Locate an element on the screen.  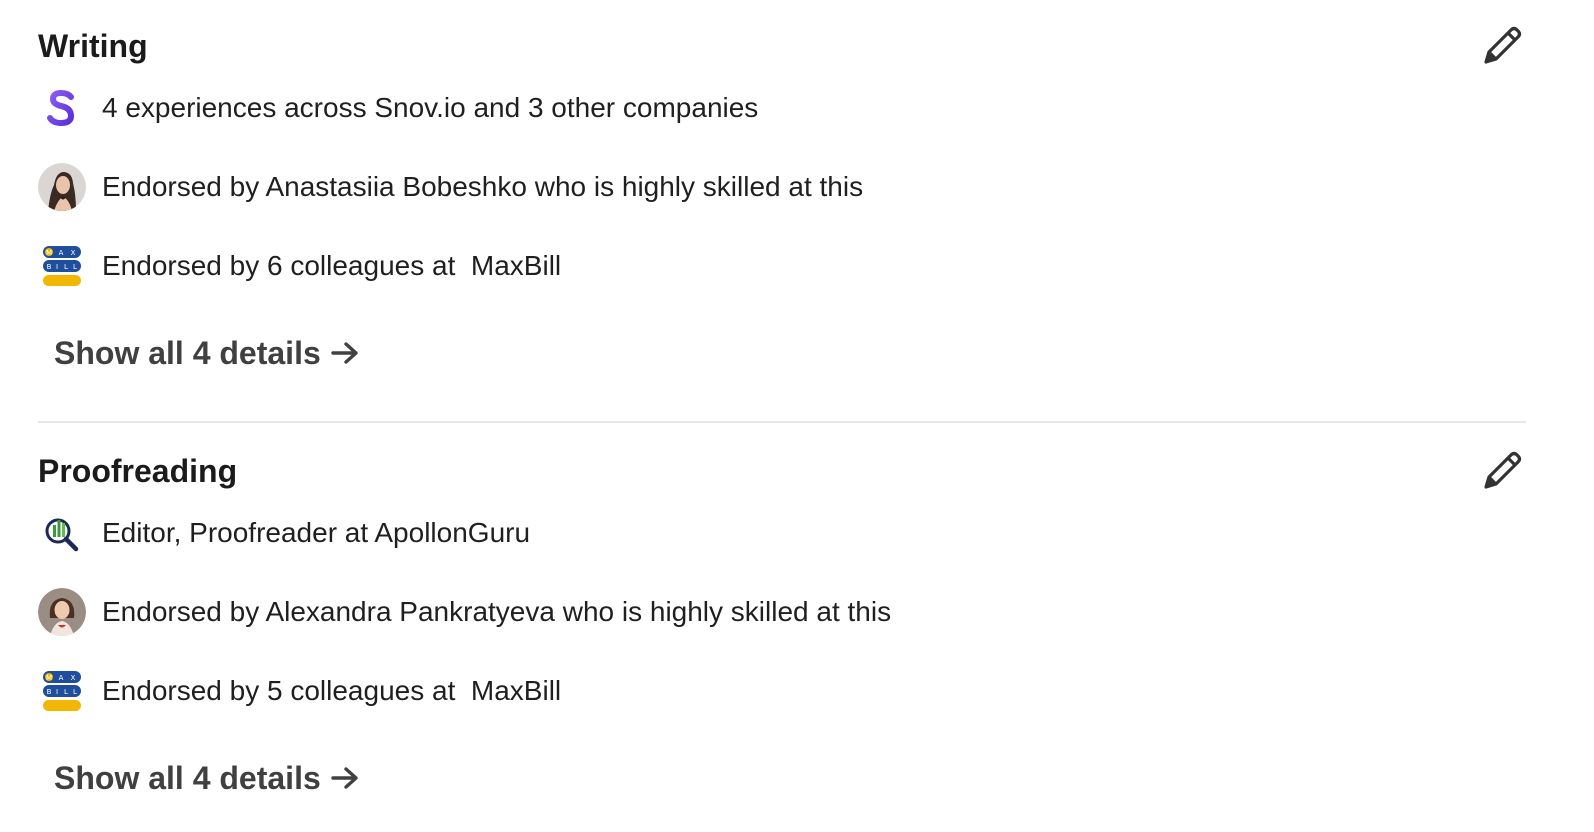
detail-text: Editor, Proofreader at ApollonGuru is located at coordinates (316, 532).